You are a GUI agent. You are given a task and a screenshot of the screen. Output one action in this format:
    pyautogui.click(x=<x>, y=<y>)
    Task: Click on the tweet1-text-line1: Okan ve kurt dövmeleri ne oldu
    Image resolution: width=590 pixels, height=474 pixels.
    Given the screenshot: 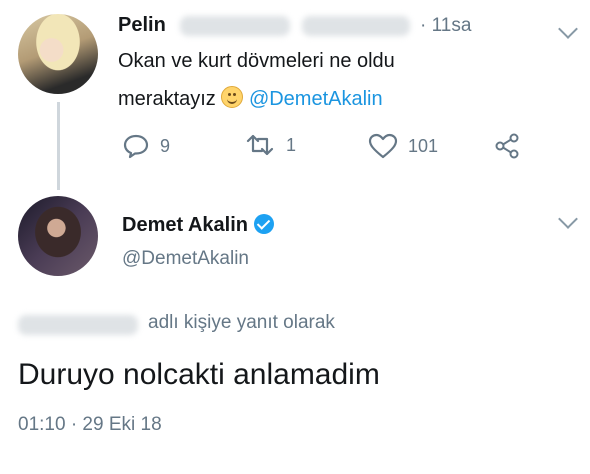 What is the action you would take?
    pyautogui.click(x=256, y=61)
    